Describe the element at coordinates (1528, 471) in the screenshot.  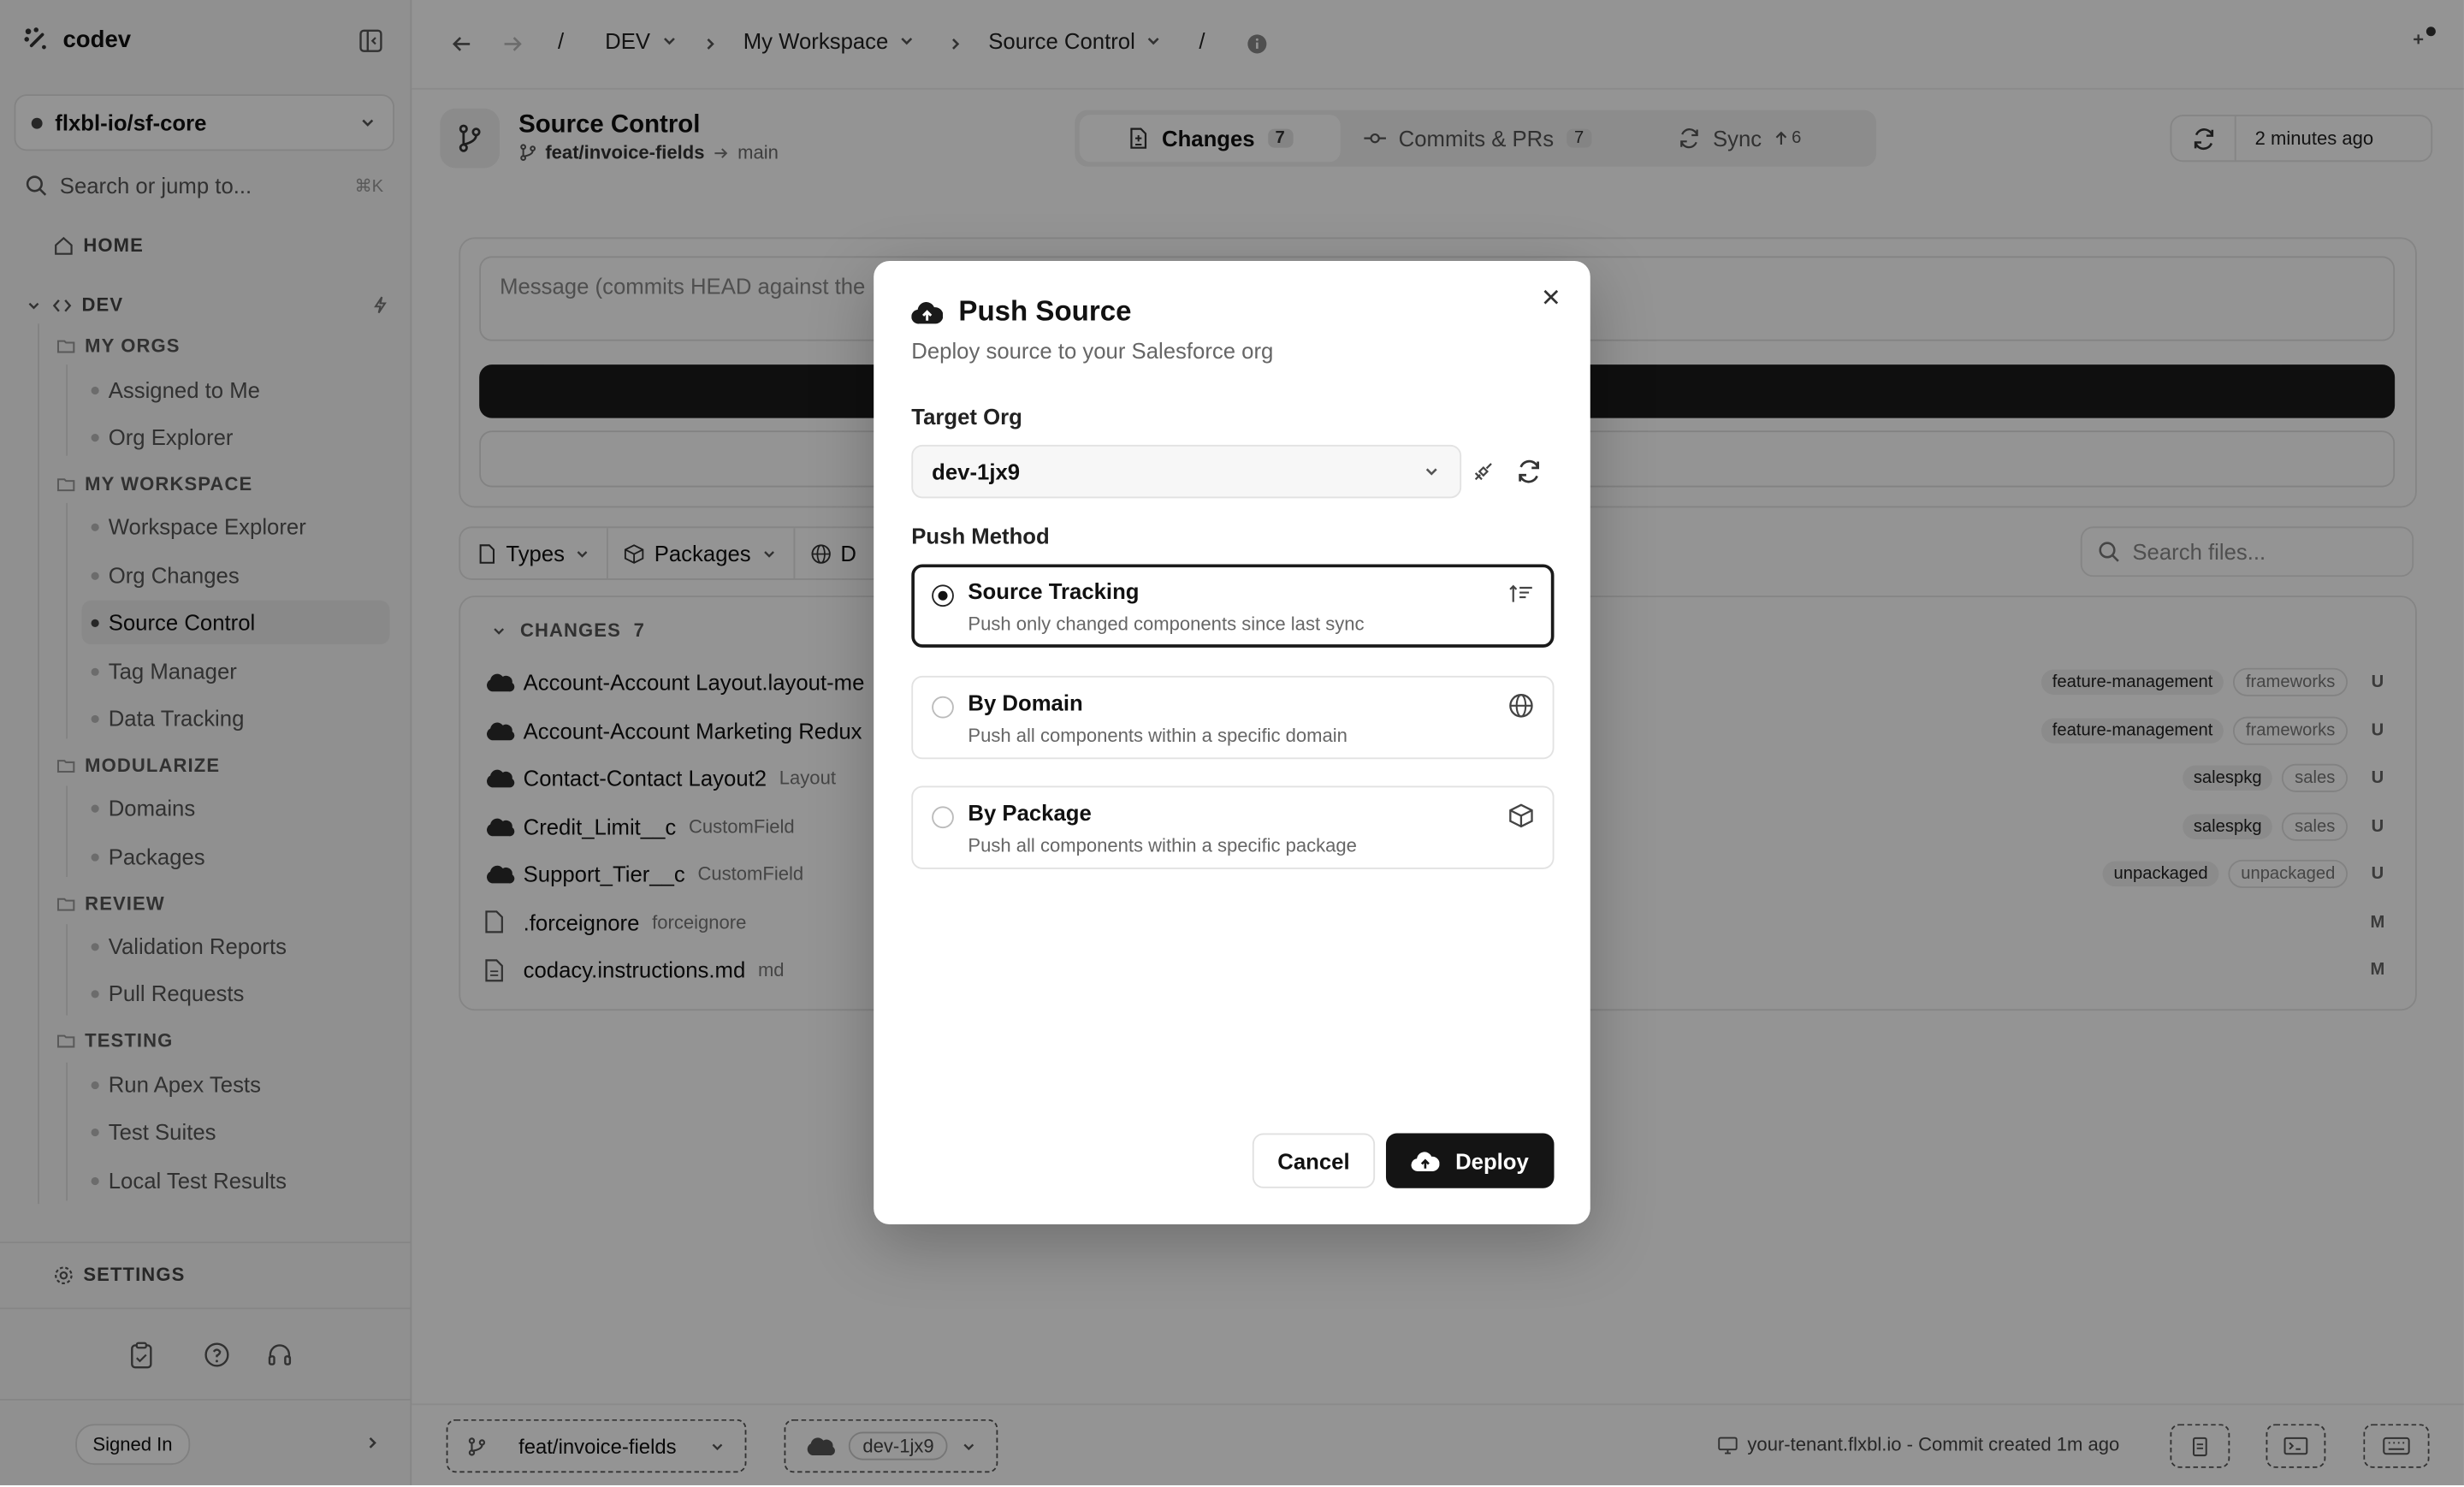
I see `refresh-icon` at that location.